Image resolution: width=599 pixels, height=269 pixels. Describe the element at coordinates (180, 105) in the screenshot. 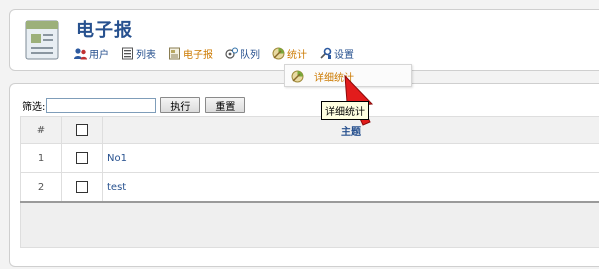

I see `execute-button: 执行` at that location.